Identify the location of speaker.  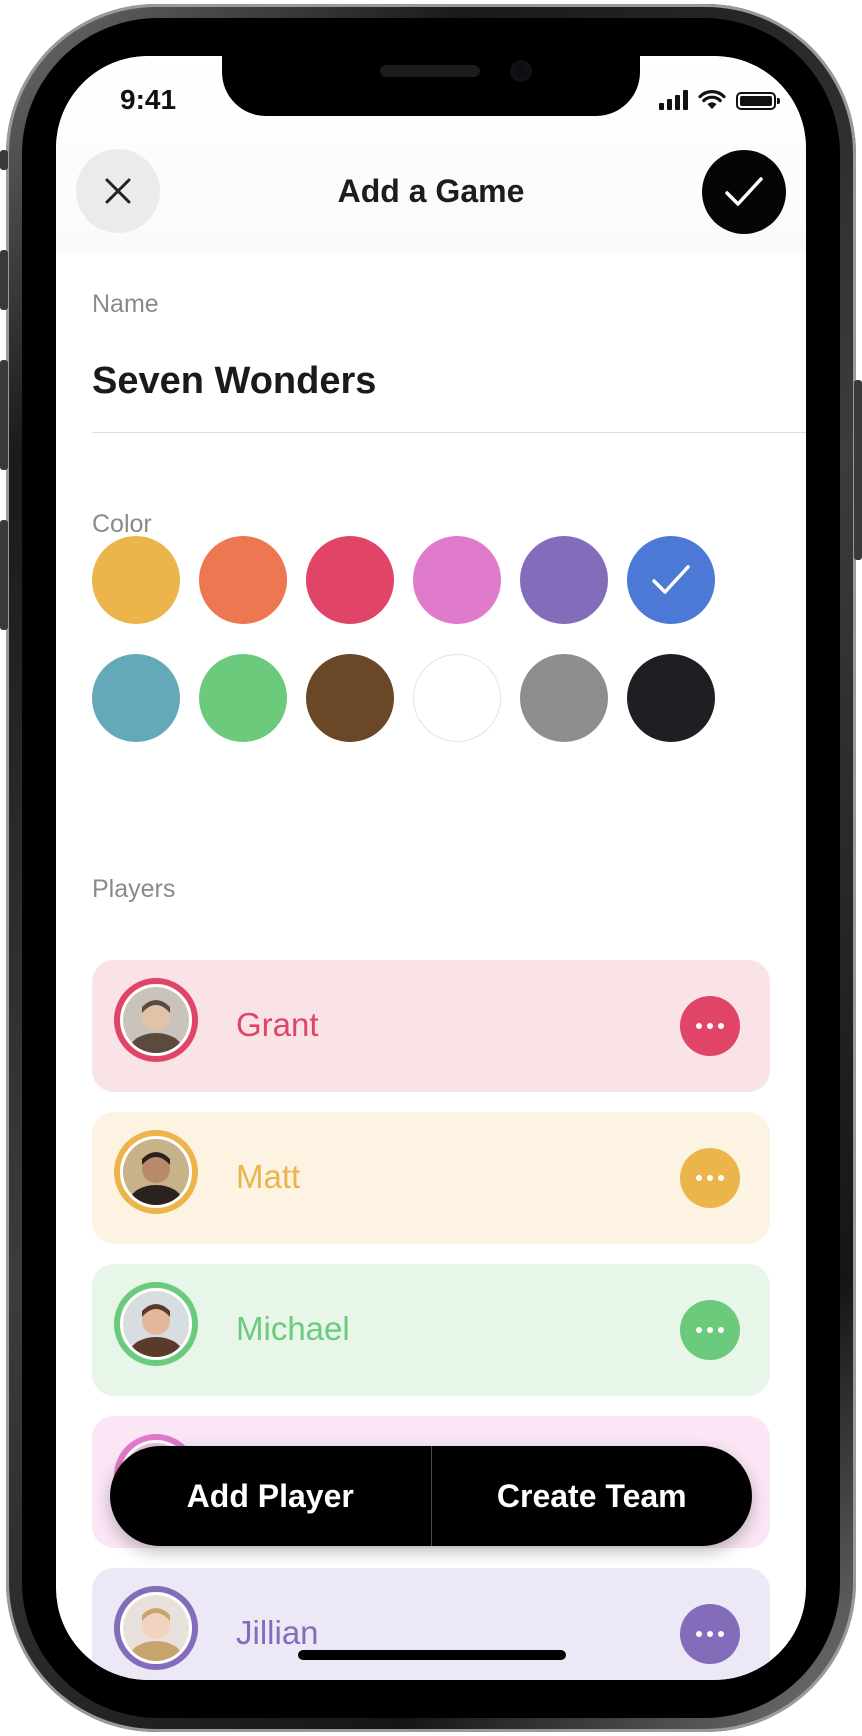
(430, 71).